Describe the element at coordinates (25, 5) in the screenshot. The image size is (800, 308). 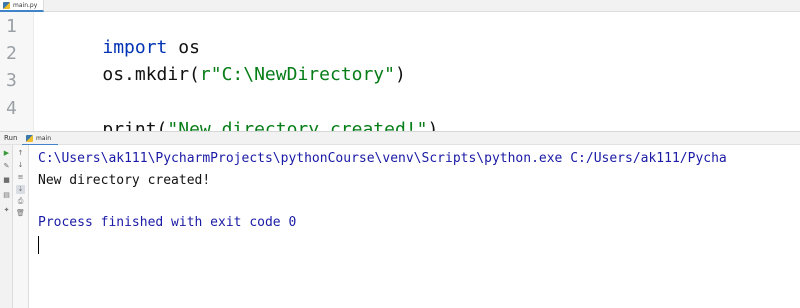
I see `tab-label: main.py` at that location.